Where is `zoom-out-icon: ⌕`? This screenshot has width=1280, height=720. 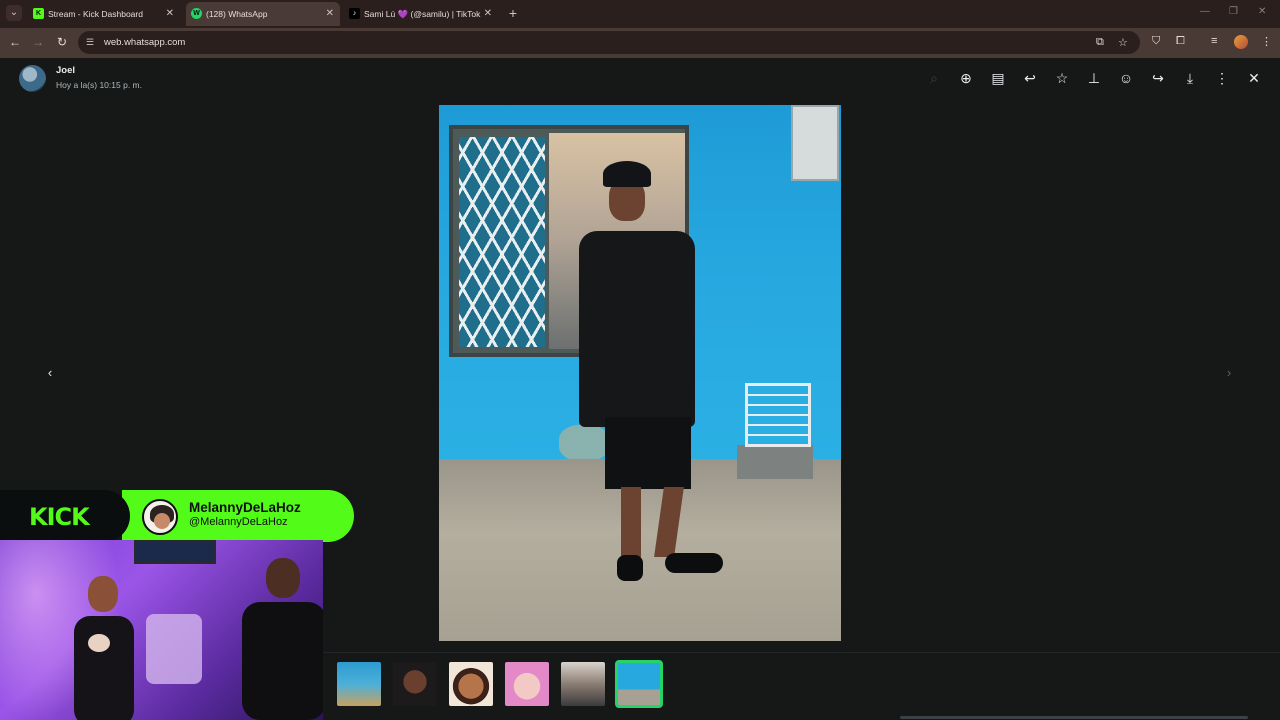
zoom-out-icon: ⌕ is located at coordinates (934, 78).